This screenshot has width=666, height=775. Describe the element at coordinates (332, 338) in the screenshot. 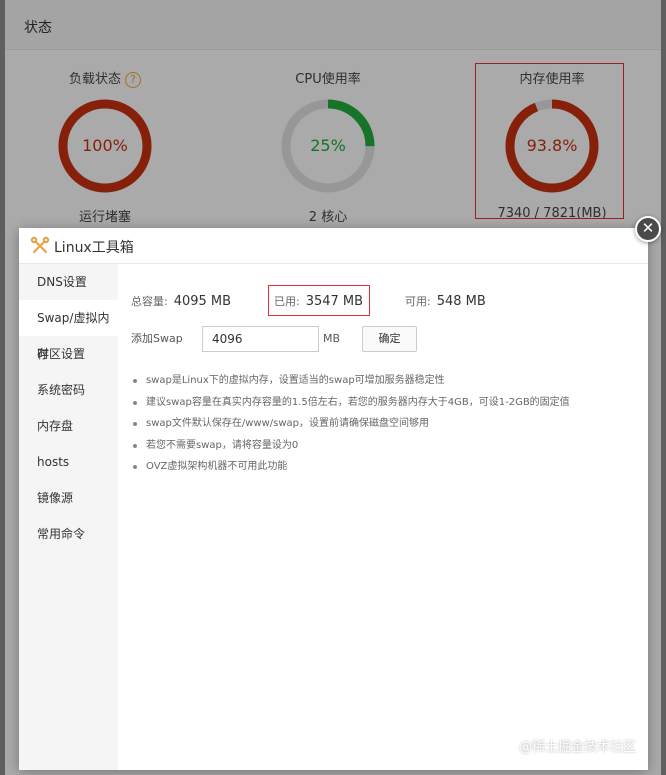

I see `swap-unit: MB` at that location.